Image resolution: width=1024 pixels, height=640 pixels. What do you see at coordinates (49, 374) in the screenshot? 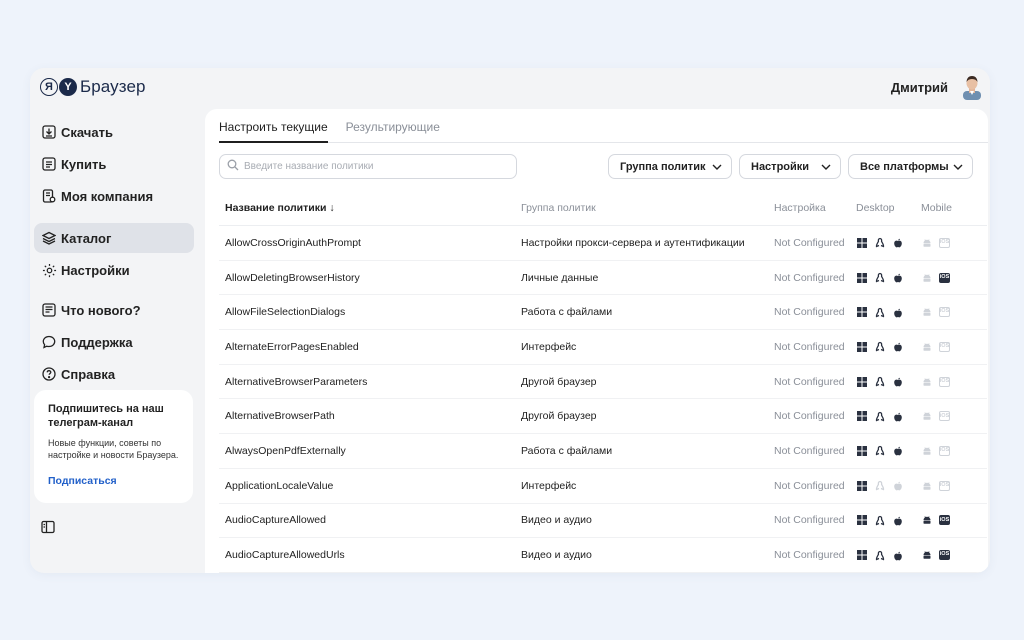
I see `help-icon` at bounding box center [49, 374].